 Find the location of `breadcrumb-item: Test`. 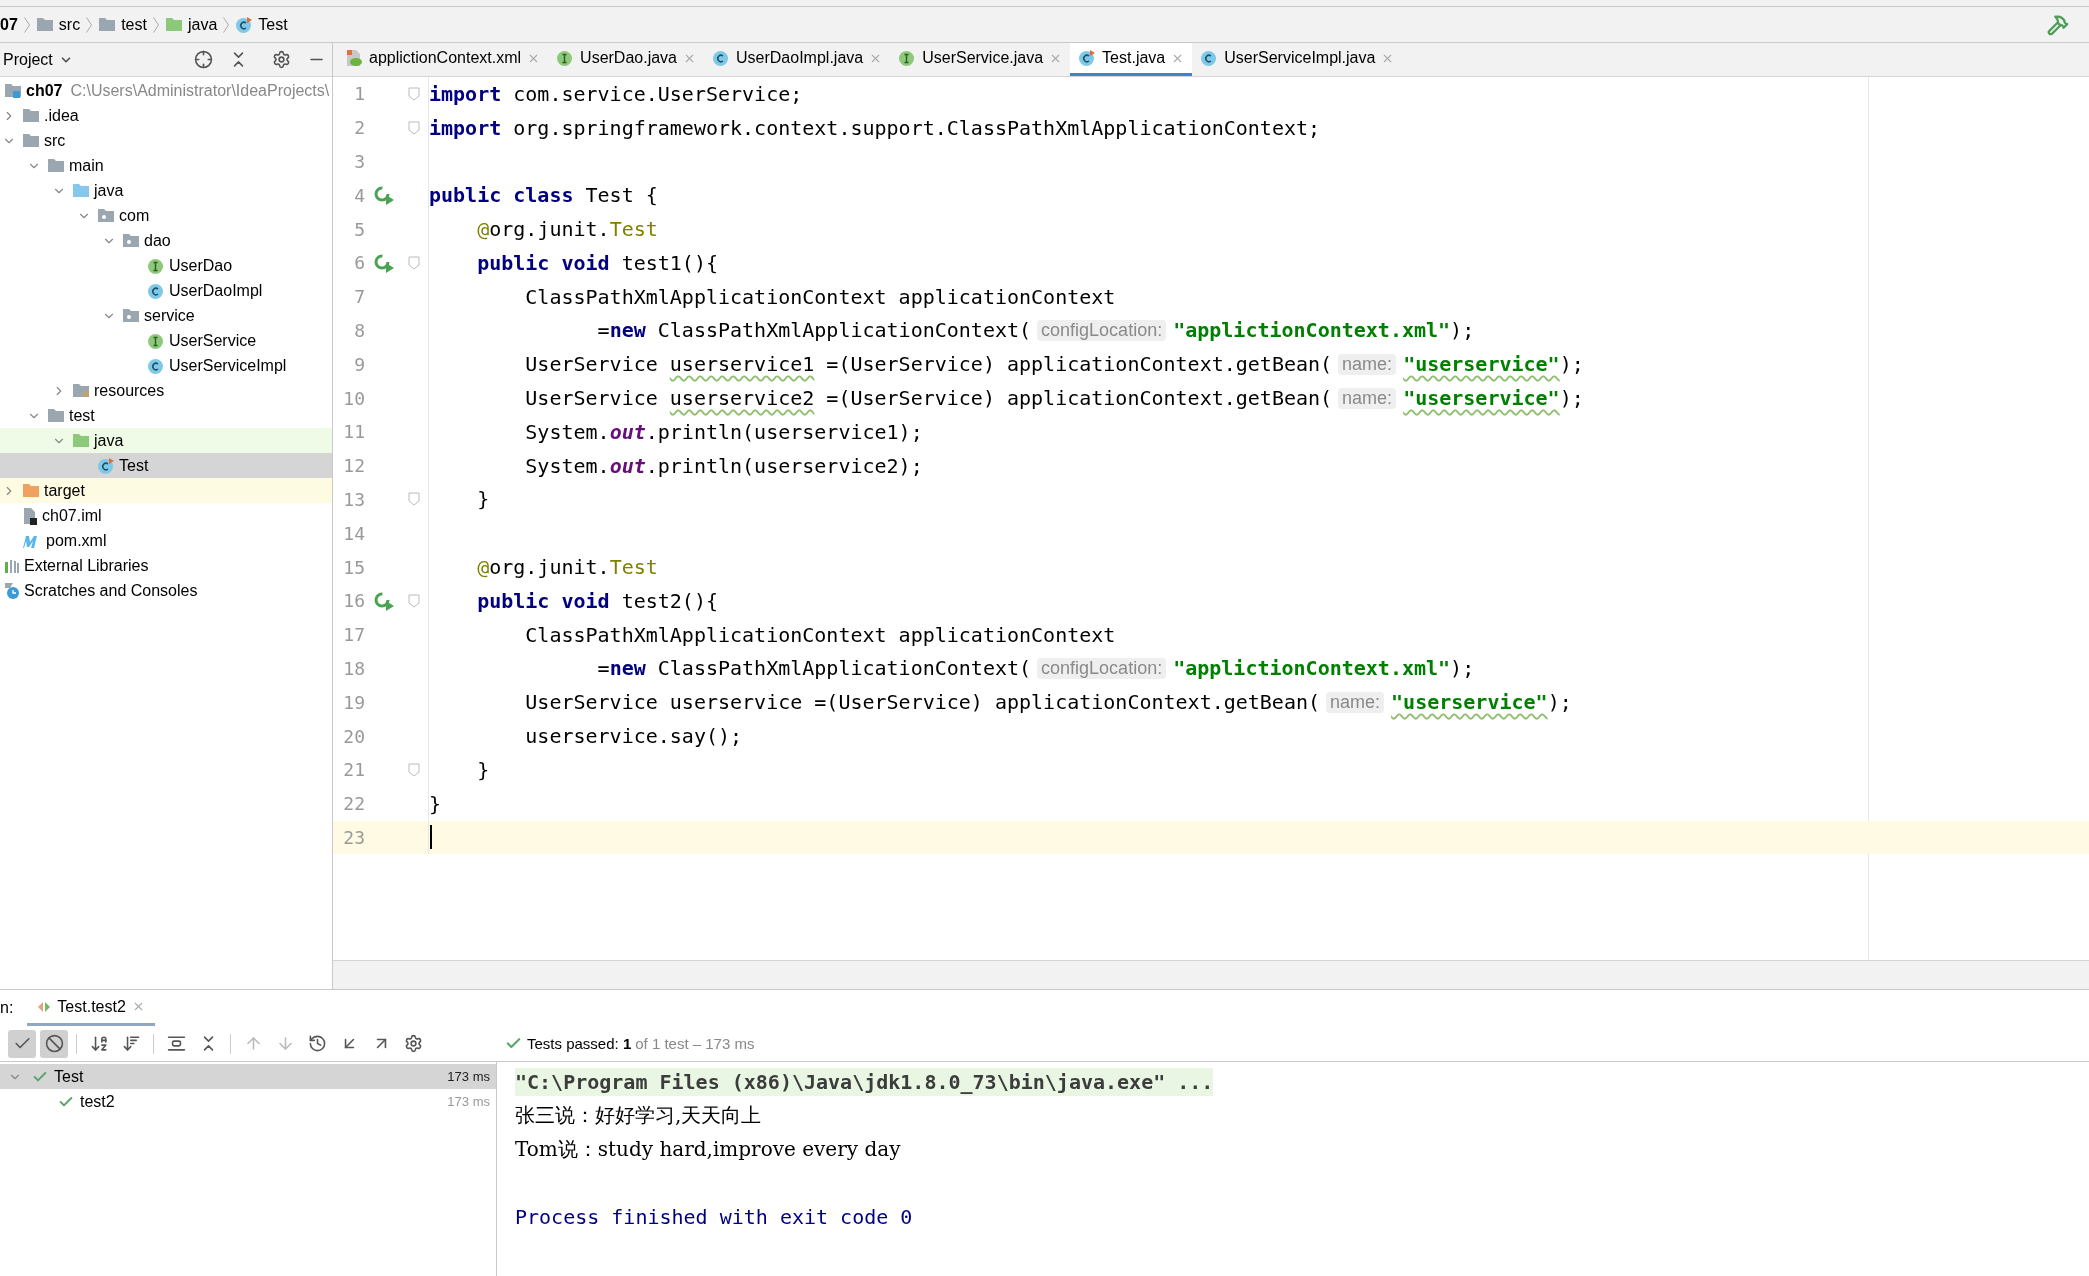

breadcrumb-item: Test is located at coordinates (273, 24).